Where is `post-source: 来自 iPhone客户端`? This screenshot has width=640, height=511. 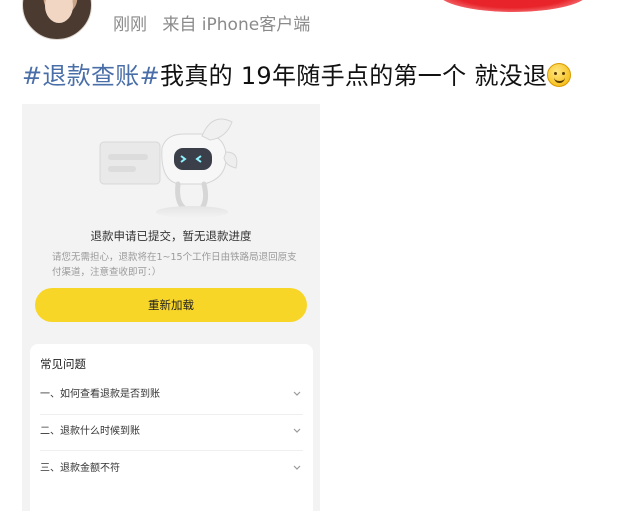 post-source: 来自 iPhone客户端 is located at coordinates (236, 25).